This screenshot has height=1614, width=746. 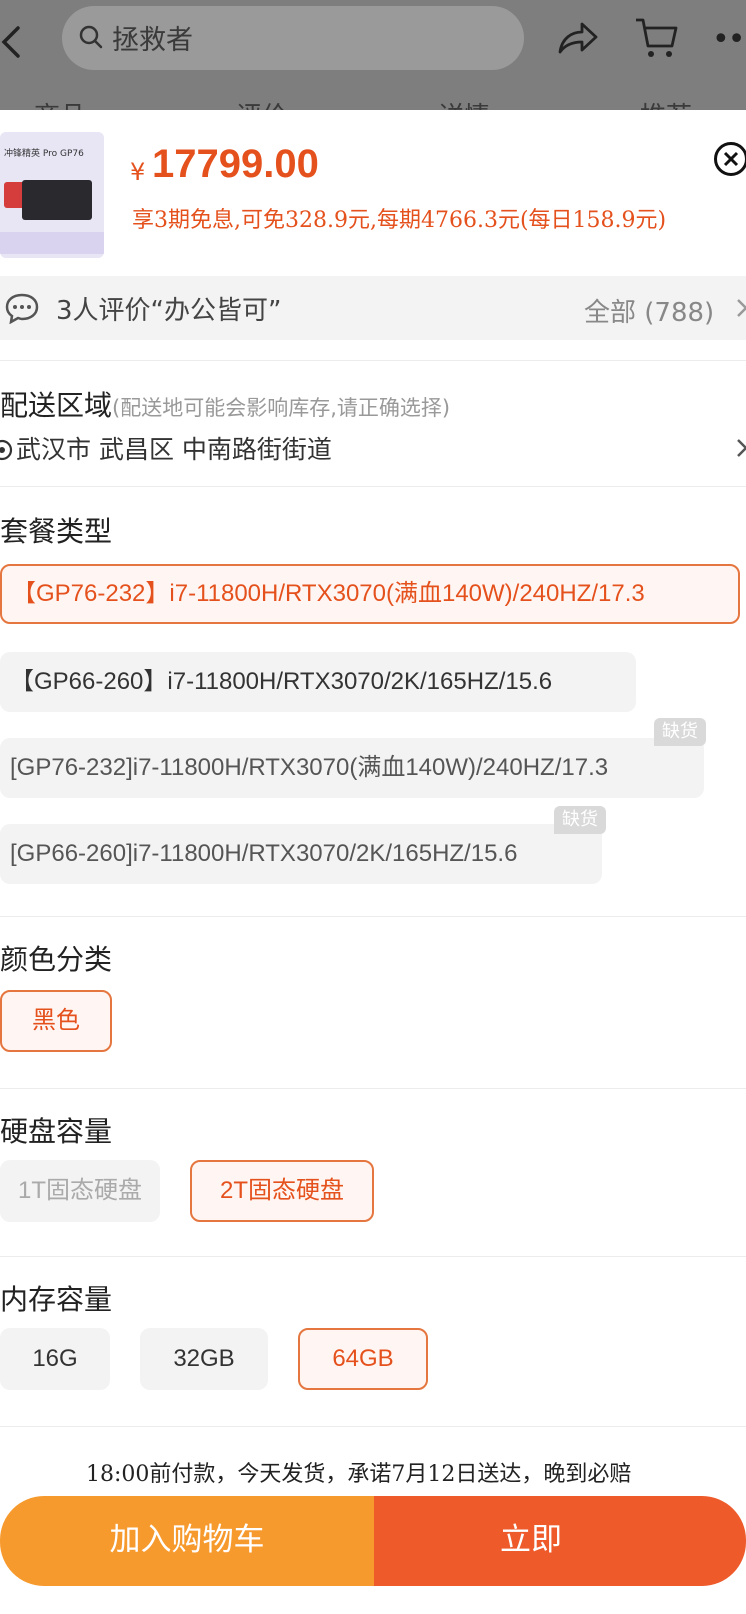 What do you see at coordinates (359, 1474) in the screenshot?
I see `delivery-promise: 18:00前付款，今天发货，承诺7月12日送达，晚到必赔` at bounding box center [359, 1474].